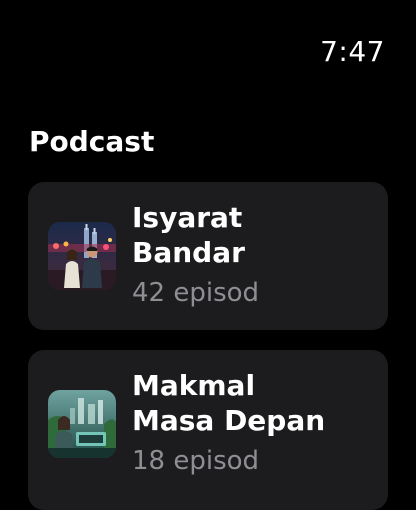  I want to click on podcast-text: Makmal Masa Depan 18 episod, so click(254, 423).